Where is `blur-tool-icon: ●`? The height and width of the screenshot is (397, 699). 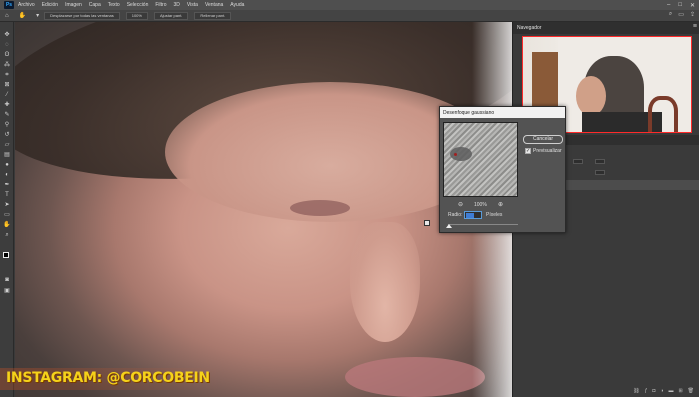
blur-tool-icon: ● is located at coordinates (7, 165).